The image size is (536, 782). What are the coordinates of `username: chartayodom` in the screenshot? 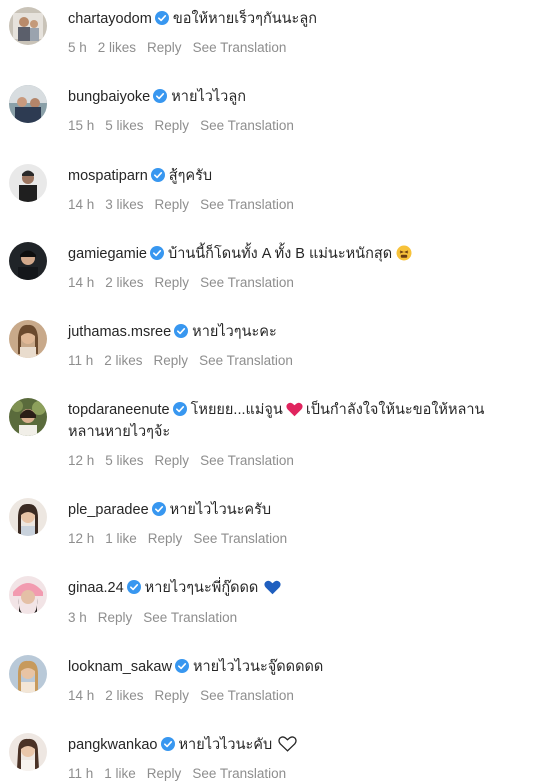 It's located at (110, 19).